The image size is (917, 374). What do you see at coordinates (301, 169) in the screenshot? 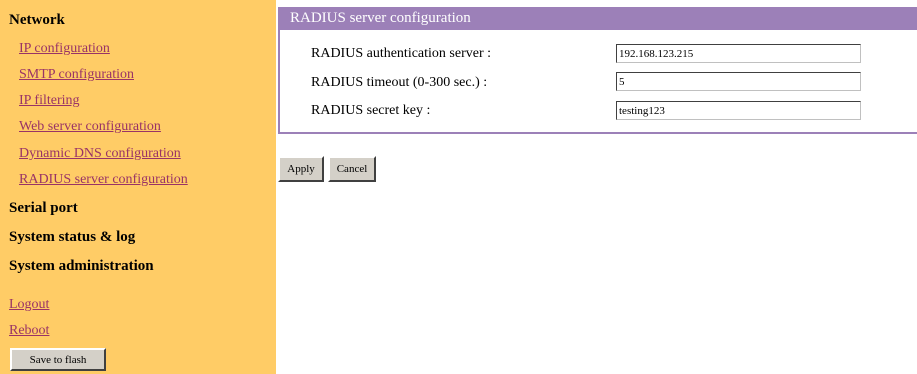
I see `apply-button: Apply` at bounding box center [301, 169].